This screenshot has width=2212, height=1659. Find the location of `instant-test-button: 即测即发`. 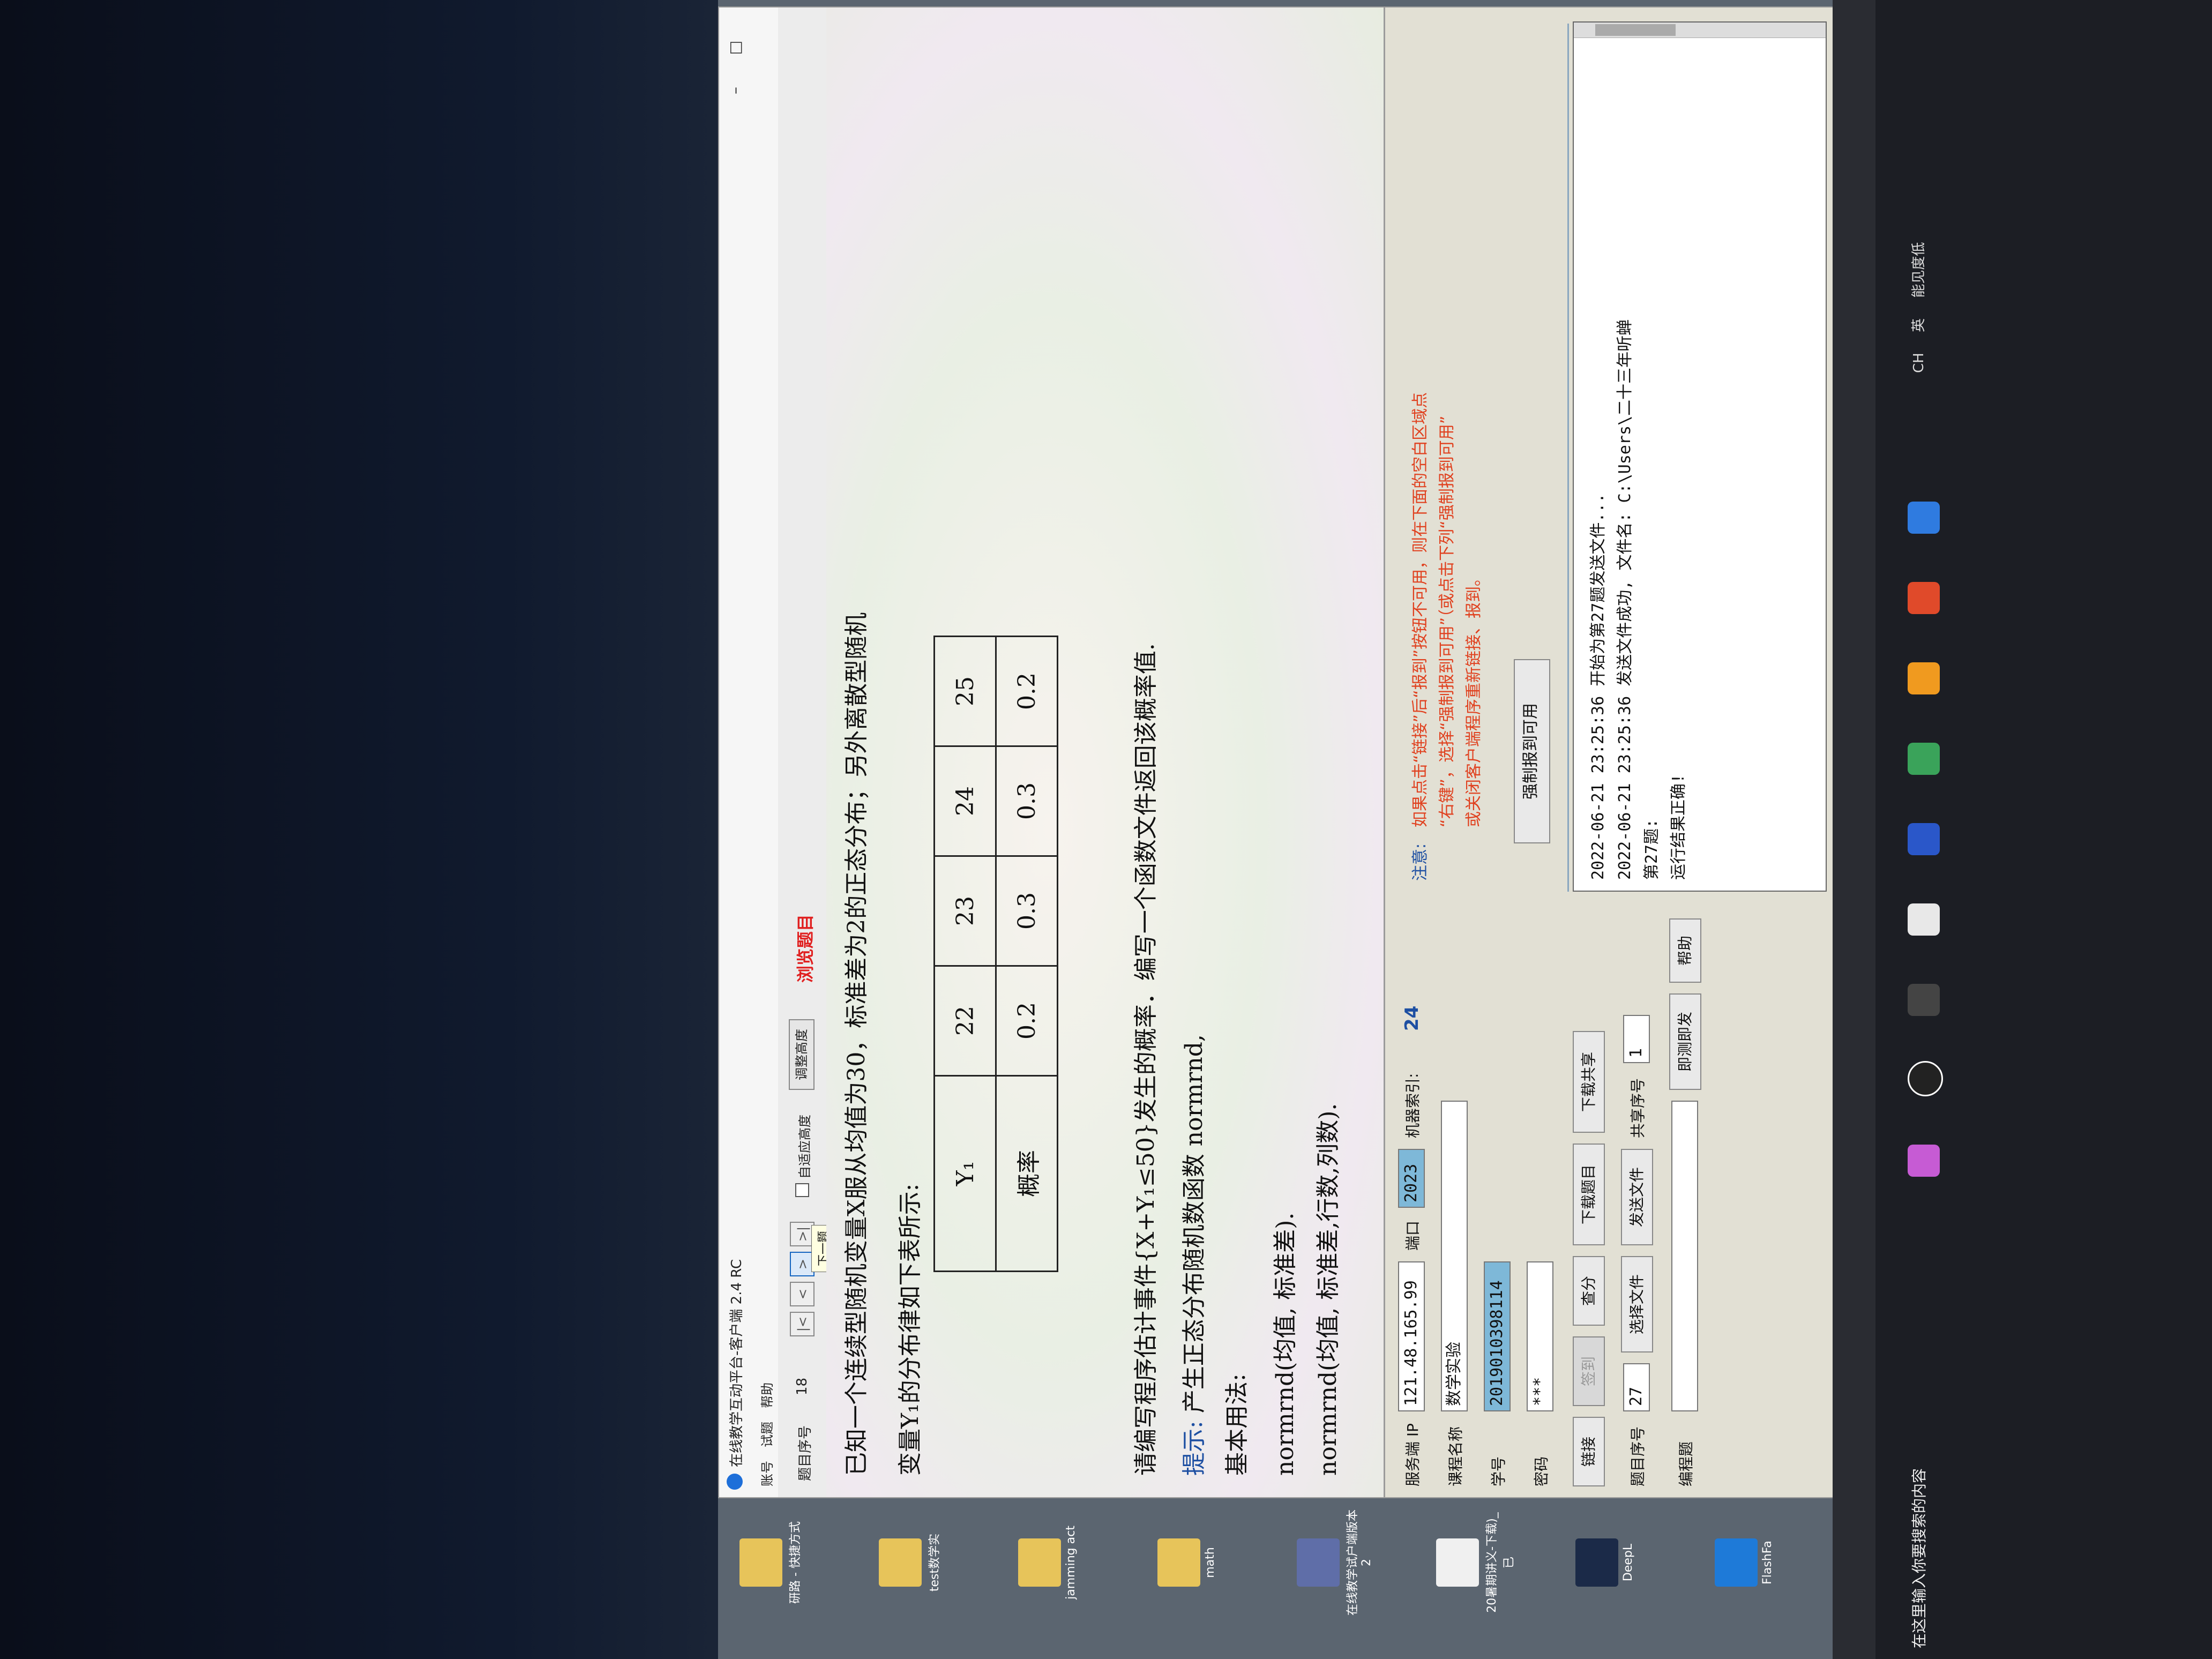

instant-test-button: 即测即发 is located at coordinates (1685, 1041).